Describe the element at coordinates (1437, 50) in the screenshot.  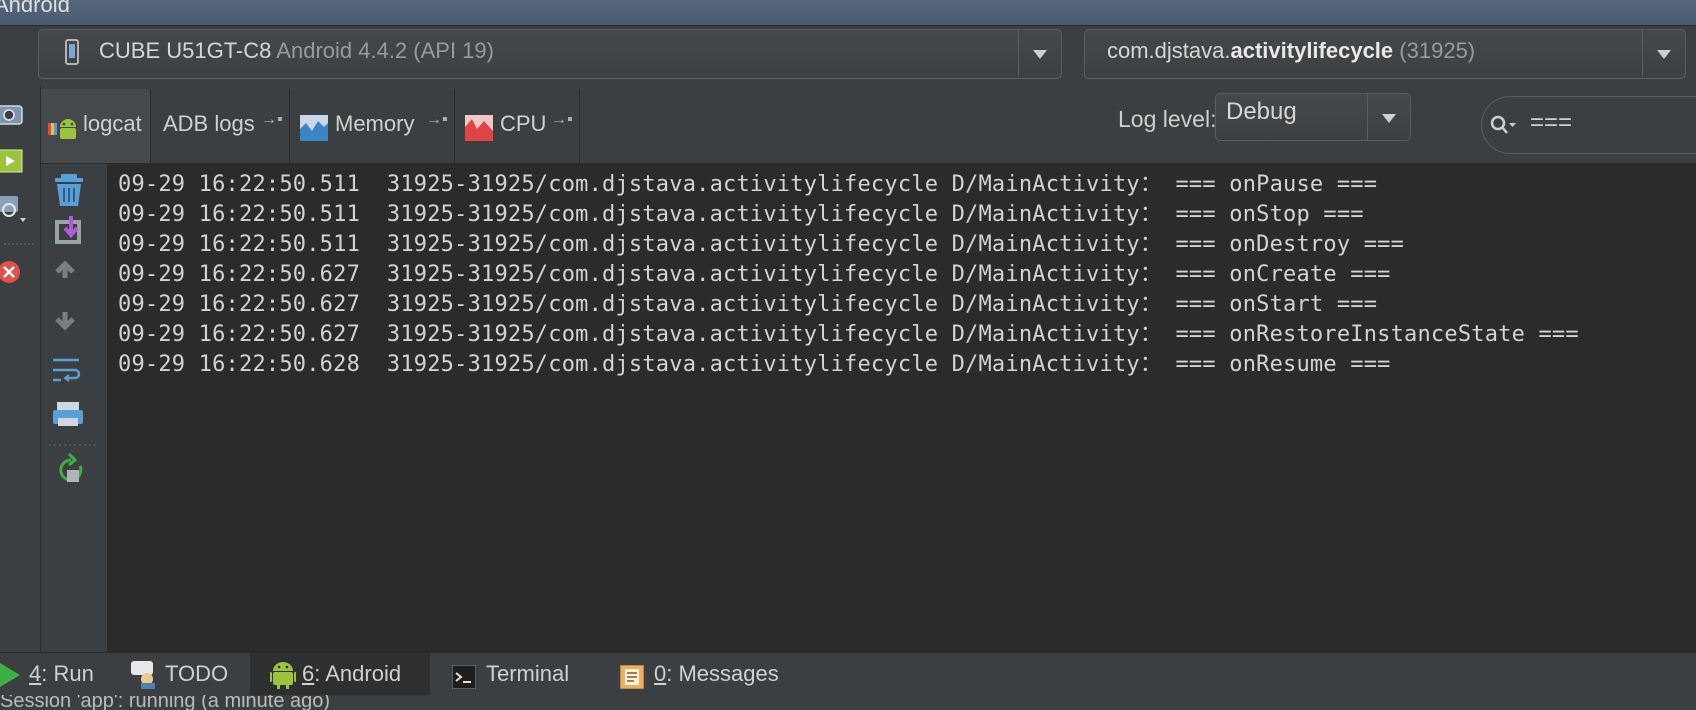
I see `process-pid: (31925)` at that location.